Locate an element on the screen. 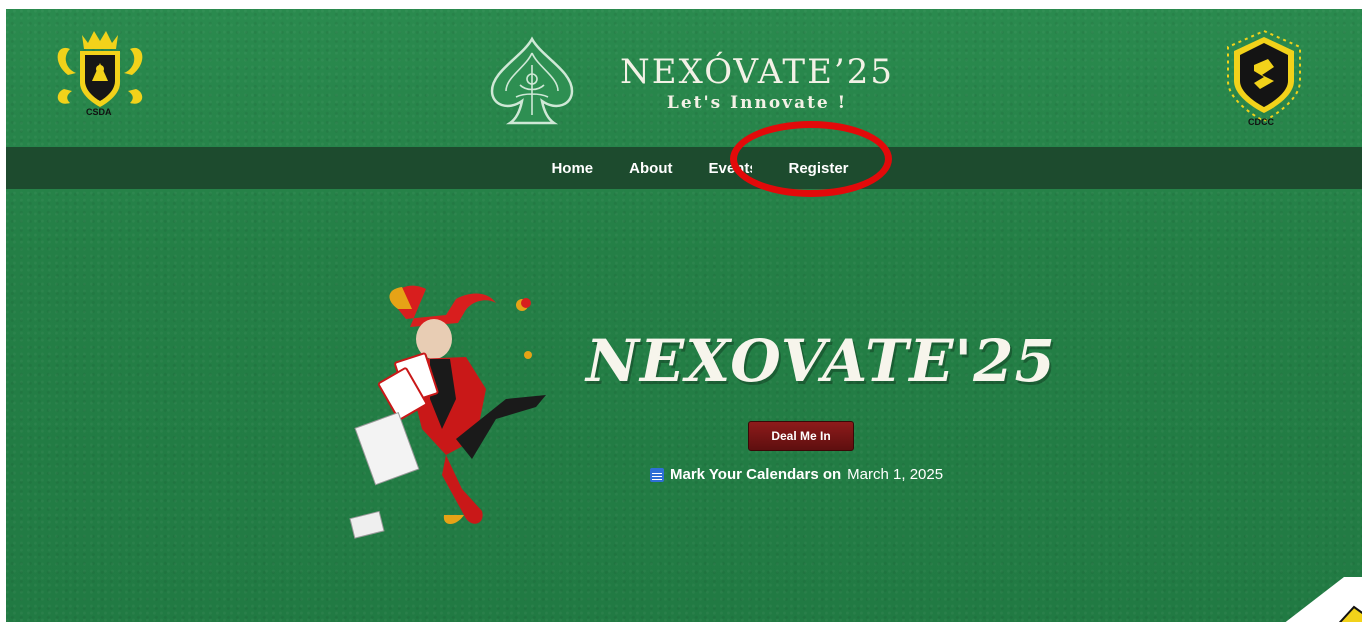 The height and width of the screenshot is (622, 1362). joker-with-cards-icon is located at coordinates (447, 412).